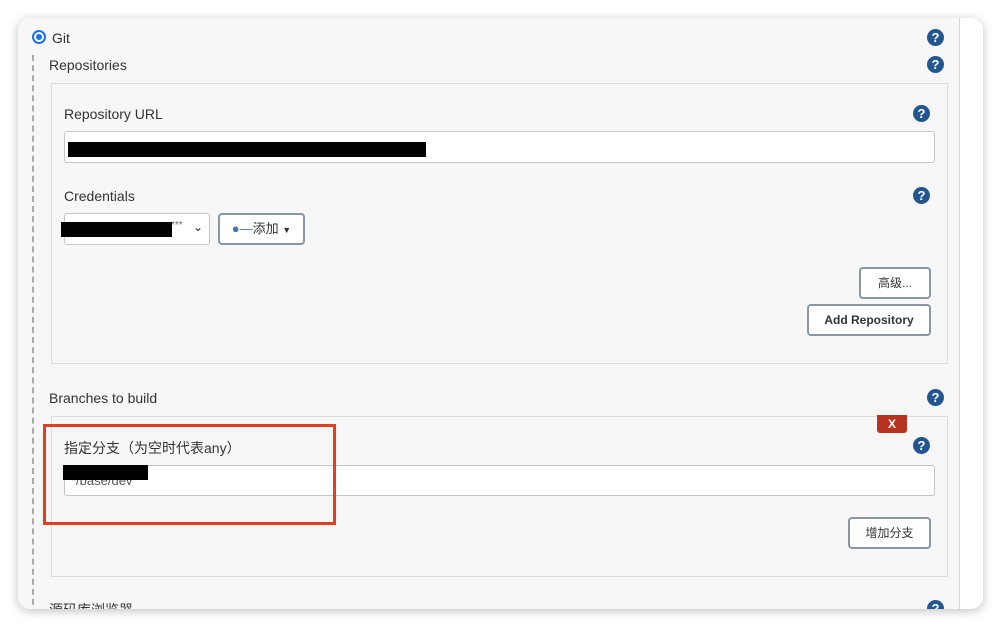 This screenshot has width=1001, height=627. What do you see at coordinates (177, 225) in the screenshot?
I see `credentials-value: ***` at bounding box center [177, 225].